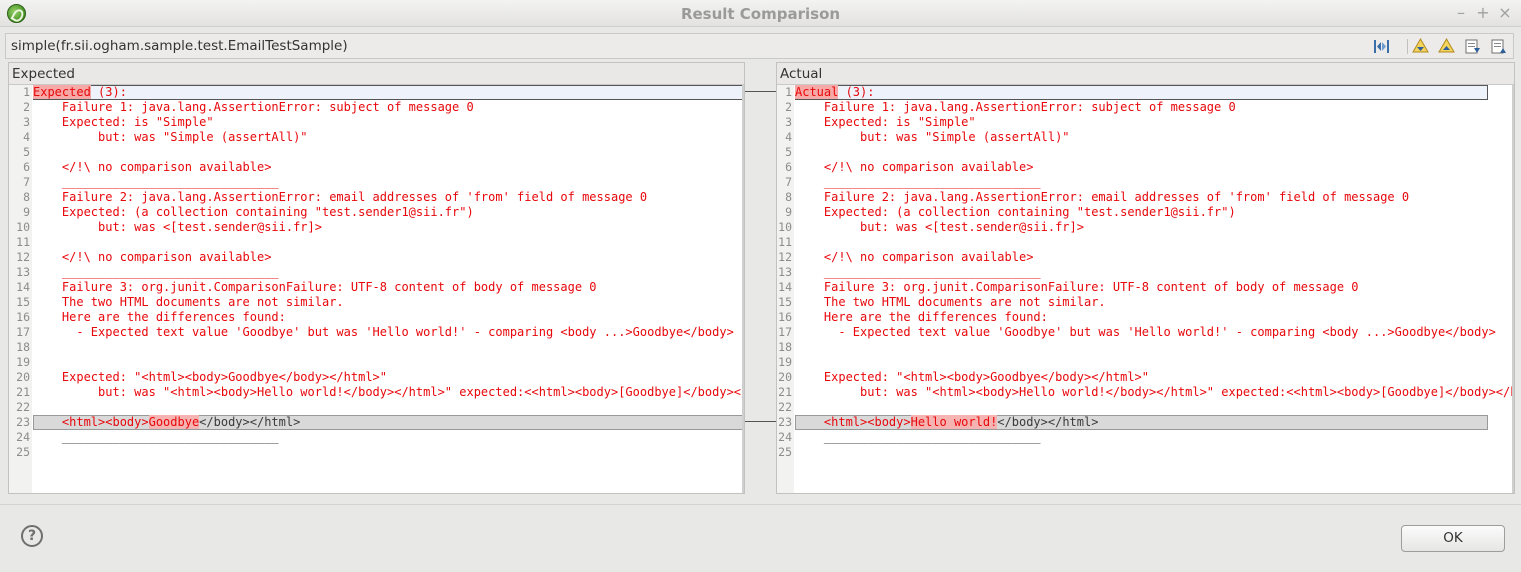 The width and height of the screenshot is (1521, 572). Describe the element at coordinates (188, 302) in the screenshot. I see `code-line: The two HTML documents are not similar.` at that location.